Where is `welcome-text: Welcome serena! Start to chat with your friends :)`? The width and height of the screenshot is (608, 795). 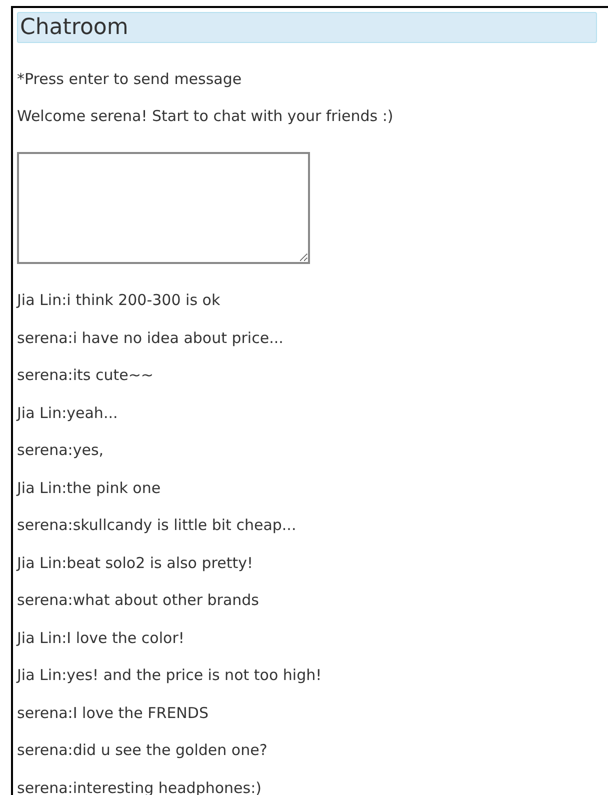
welcome-text: Welcome serena! Start to chat with your friends :) is located at coordinates (205, 116).